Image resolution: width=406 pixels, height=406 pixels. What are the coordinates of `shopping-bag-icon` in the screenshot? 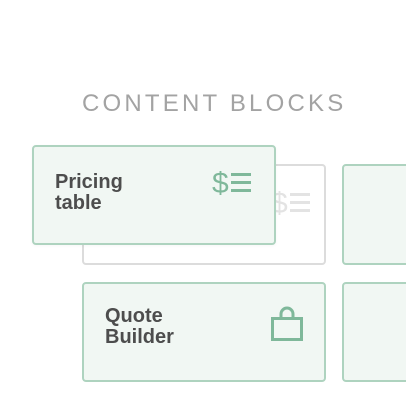 It's located at (287, 323).